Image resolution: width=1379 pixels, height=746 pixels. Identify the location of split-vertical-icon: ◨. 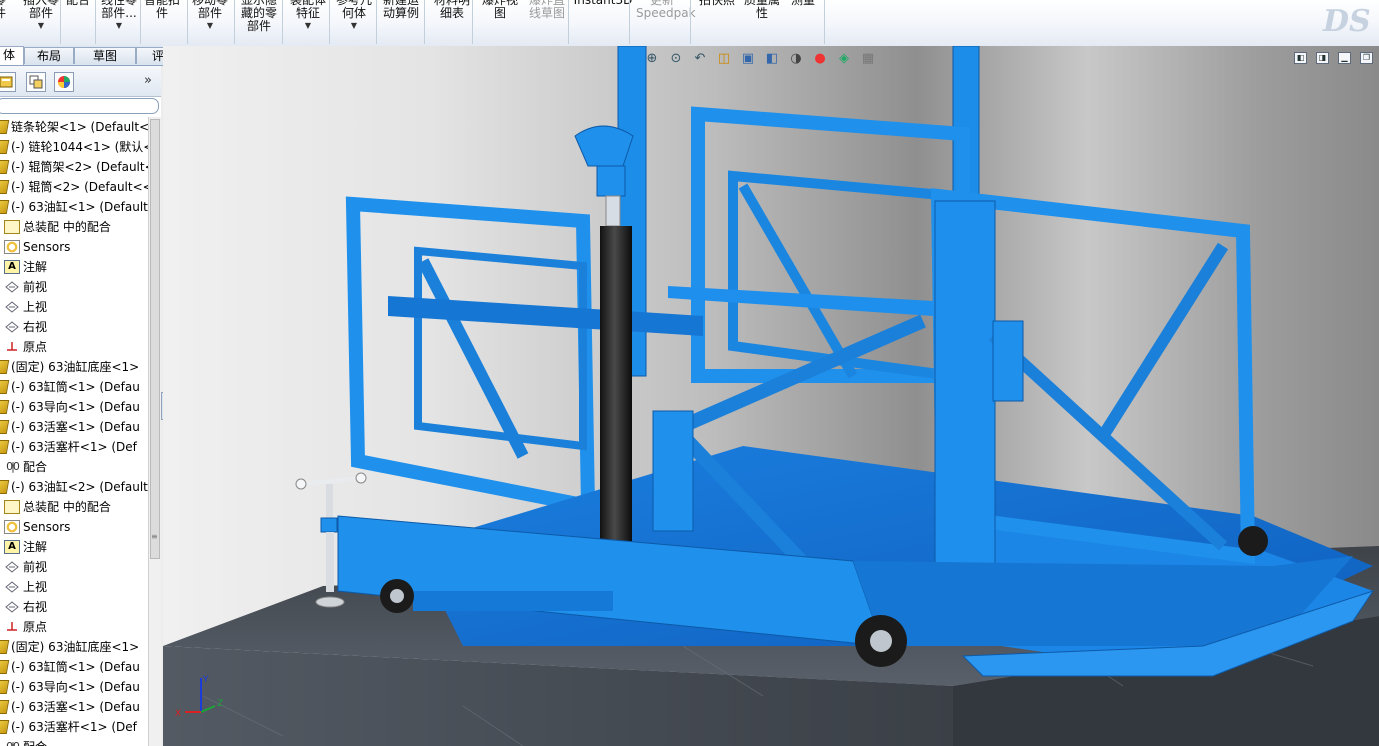
(1322, 58).